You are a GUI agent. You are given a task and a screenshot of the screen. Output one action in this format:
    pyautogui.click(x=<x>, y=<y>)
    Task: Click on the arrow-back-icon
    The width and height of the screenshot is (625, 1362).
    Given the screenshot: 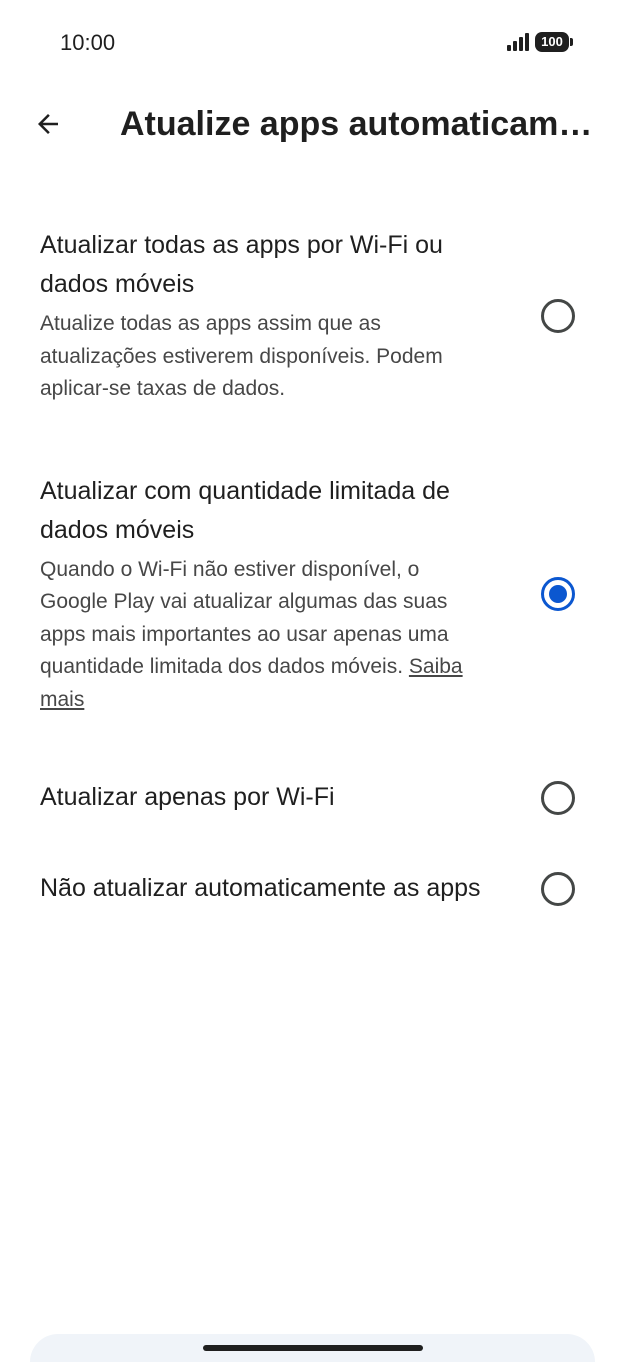 What is the action you would take?
    pyautogui.click(x=48, y=124)
    